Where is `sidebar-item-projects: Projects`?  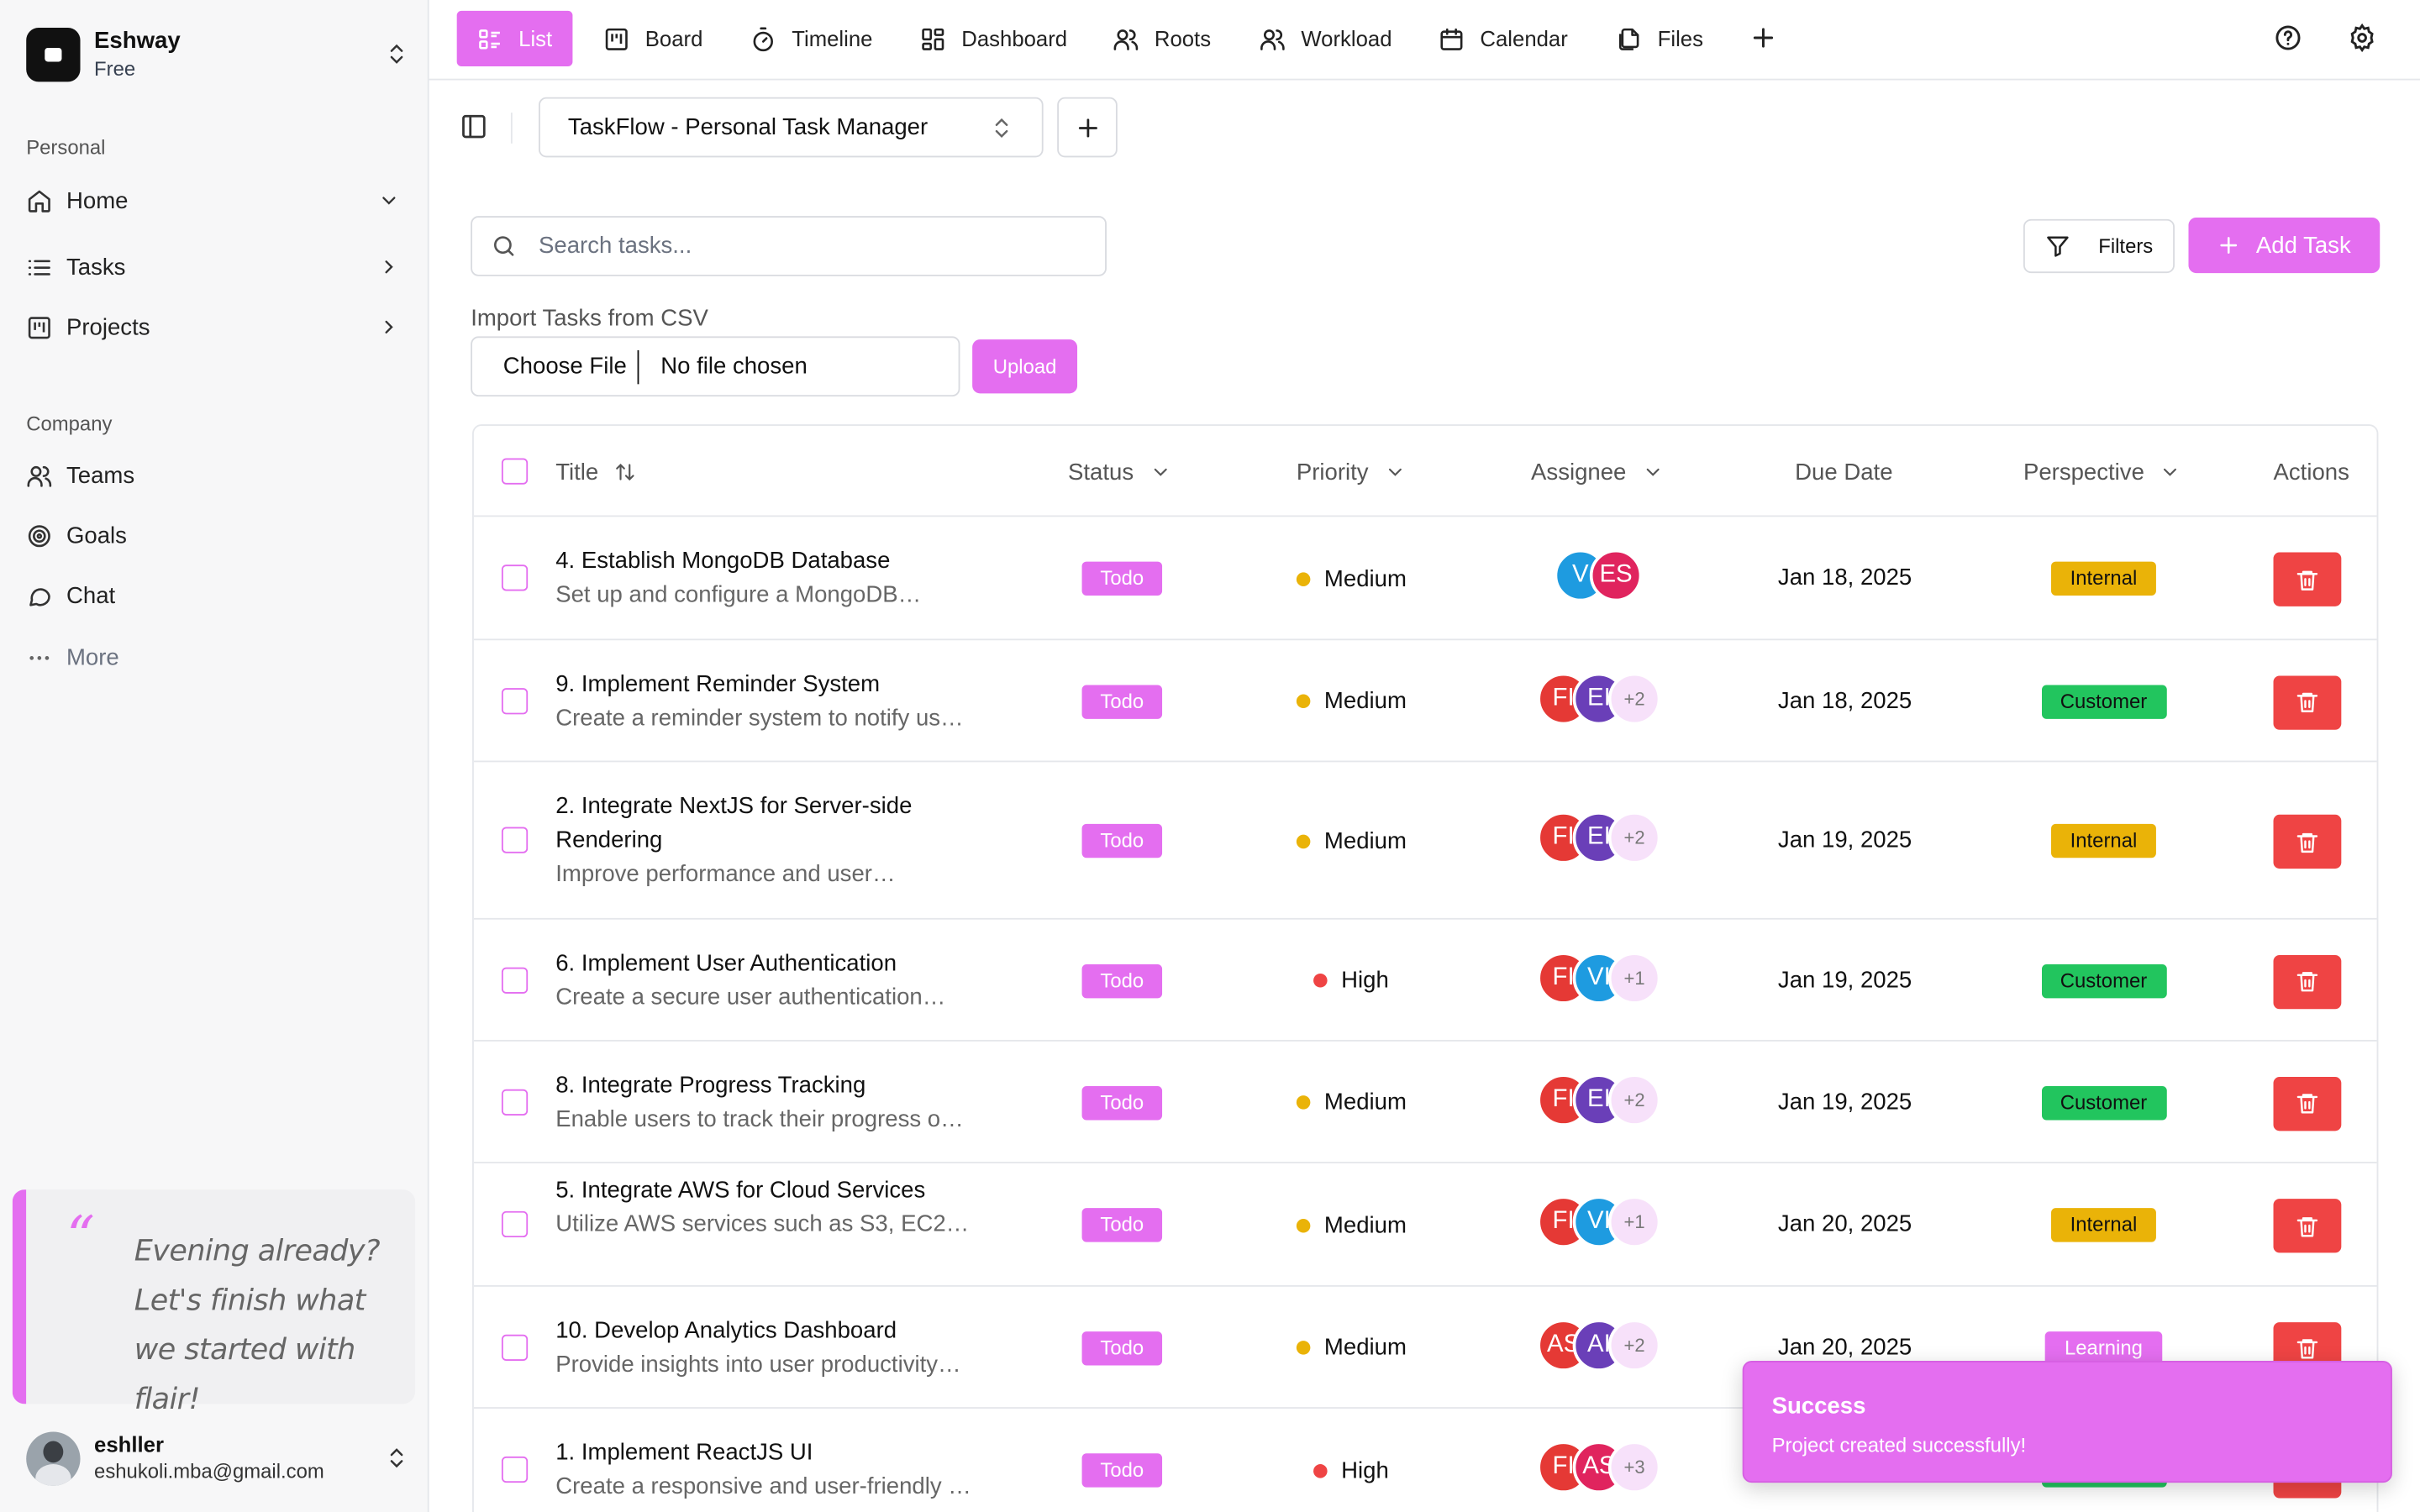
sidebar-item-projects: Projects is located at coordinates (218, 327).